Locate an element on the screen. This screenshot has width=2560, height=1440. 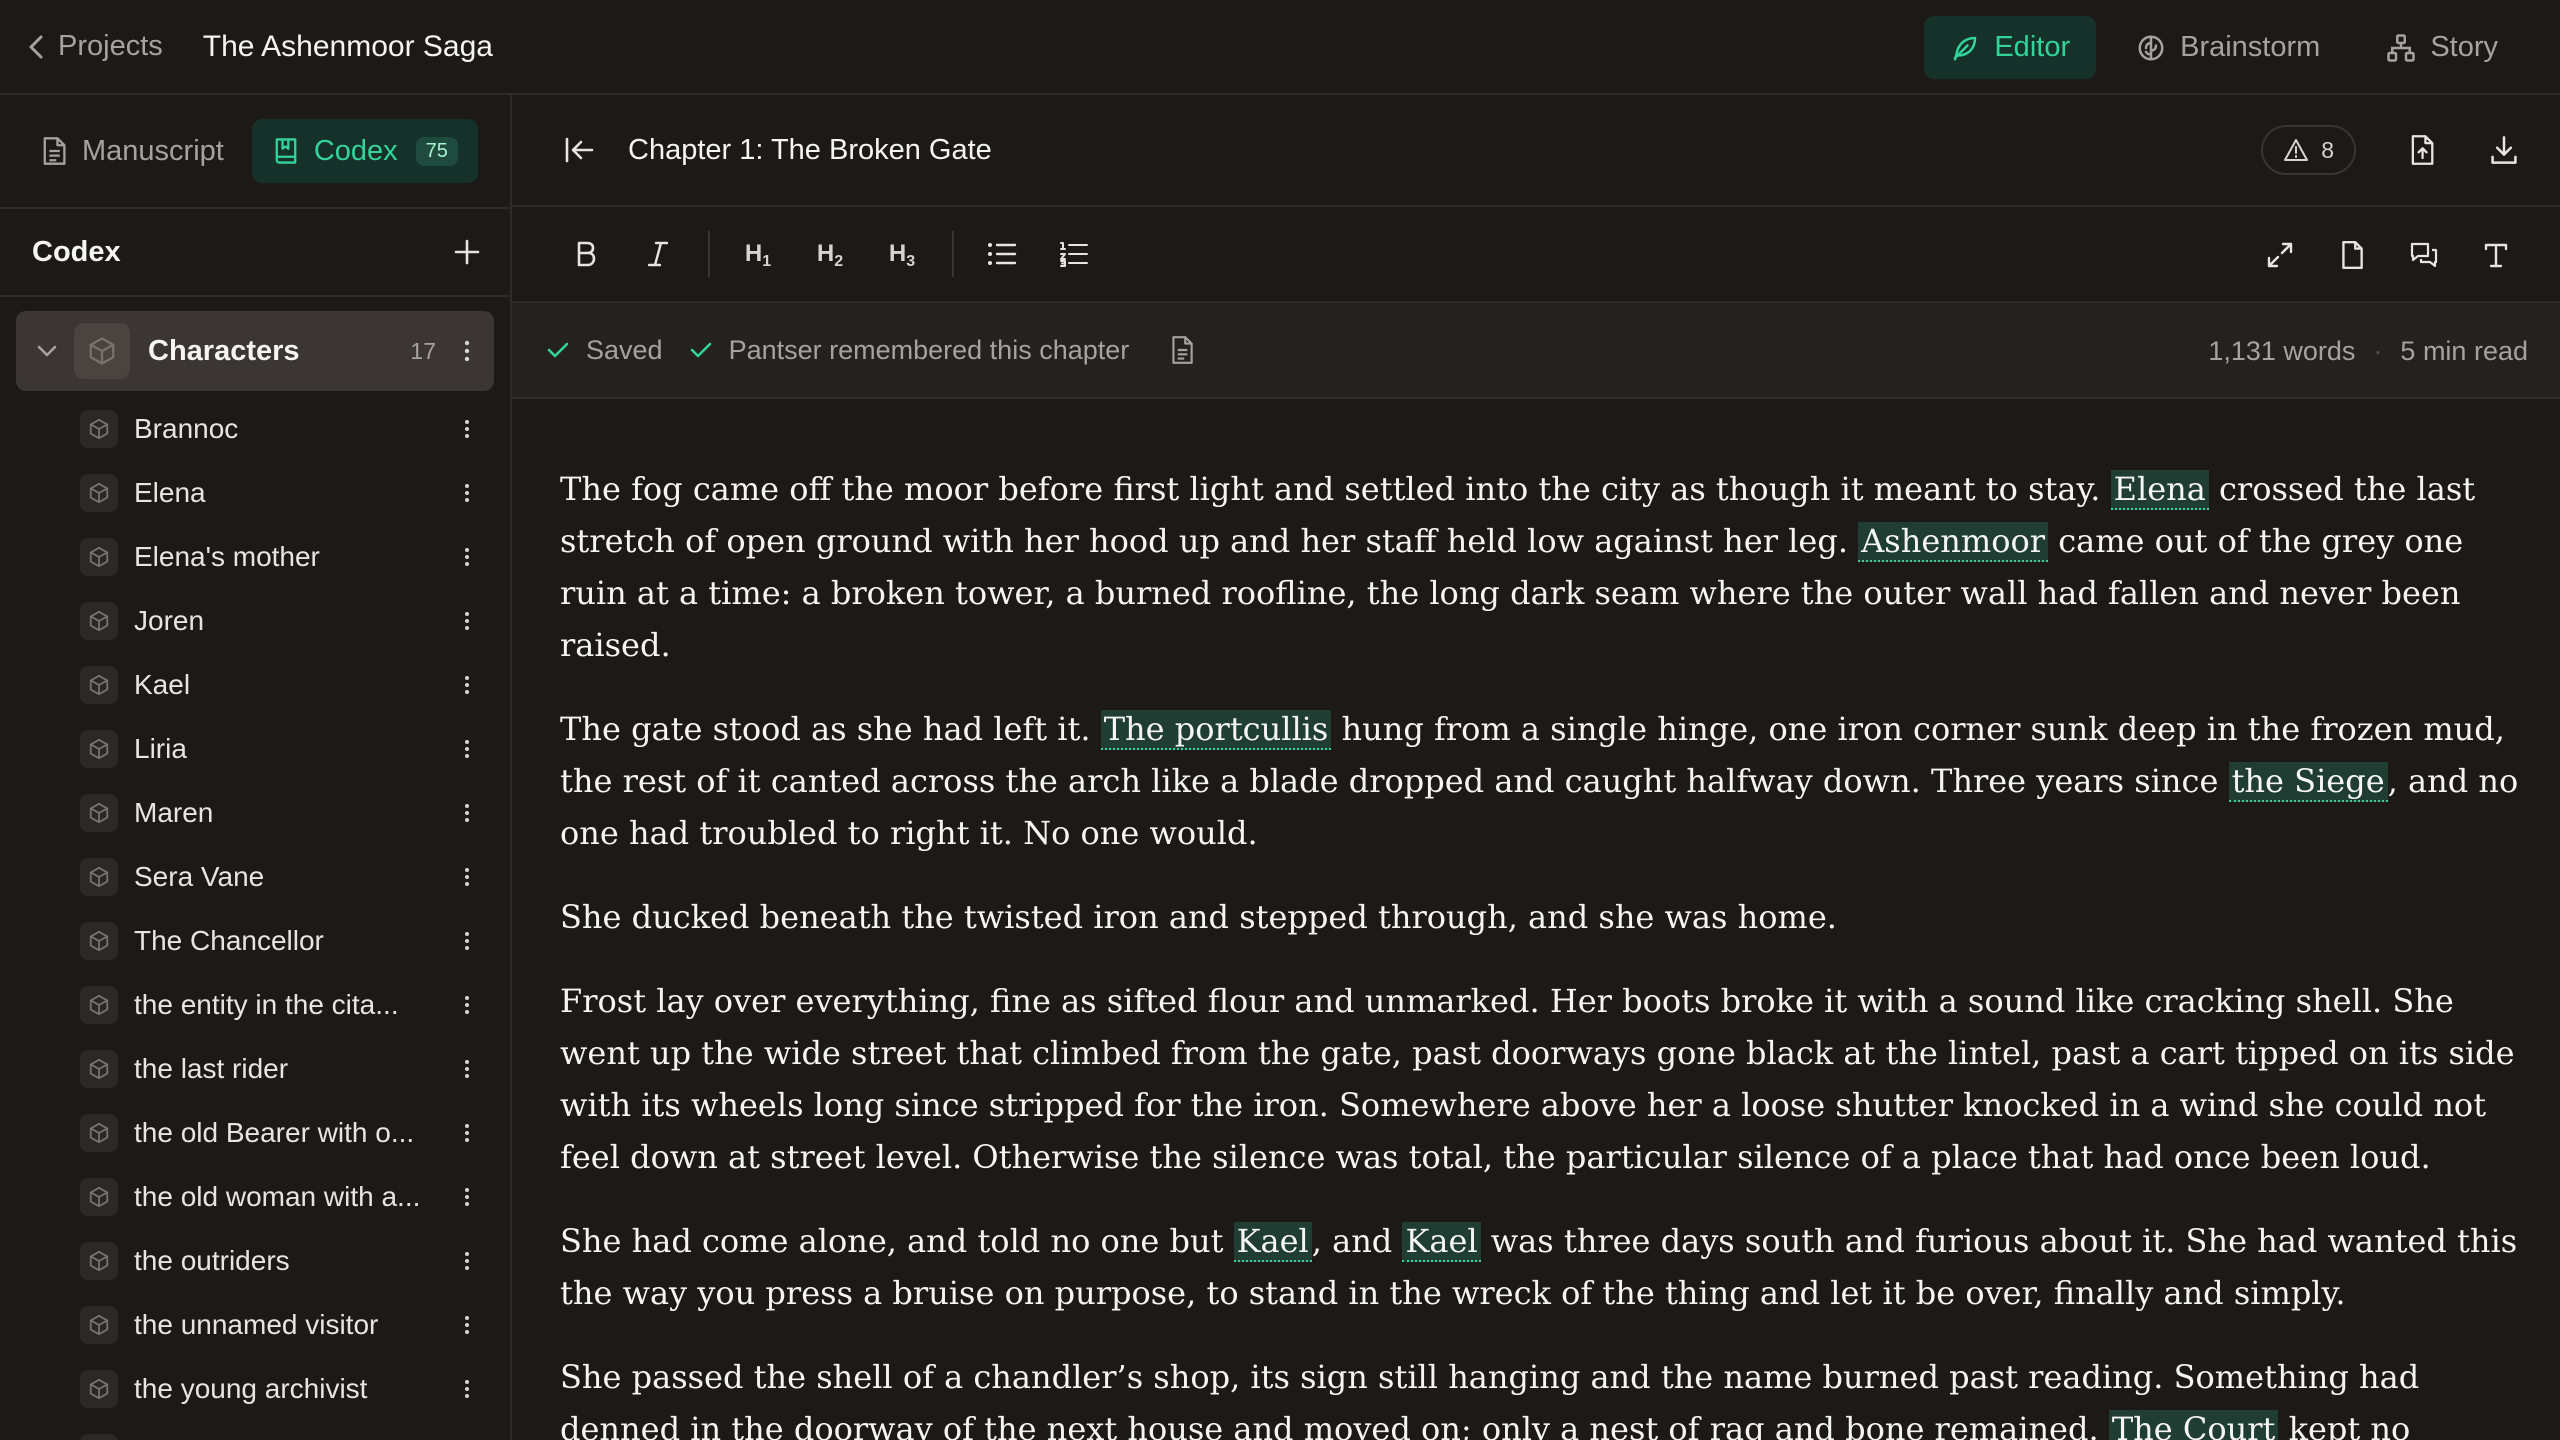
tab-codex: Codex 75 is located at coordinates (364, 151).